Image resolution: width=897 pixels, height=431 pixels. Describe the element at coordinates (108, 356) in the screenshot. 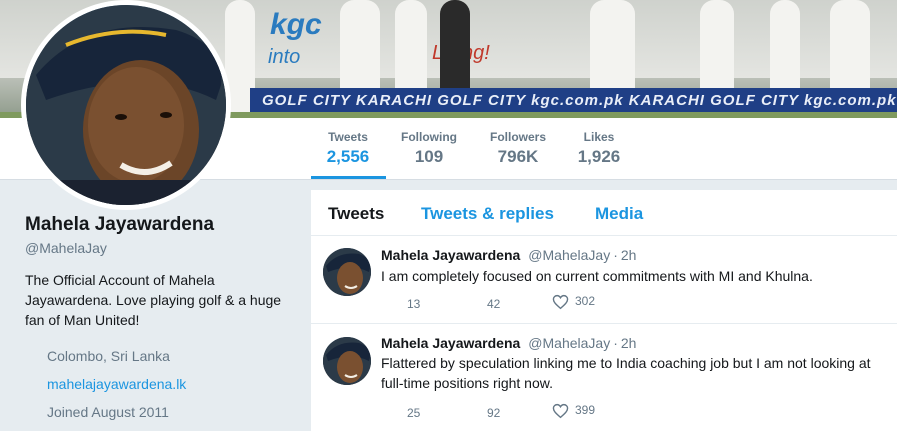

I see `profile-location: Colombo, Sri Lanka` at that location.